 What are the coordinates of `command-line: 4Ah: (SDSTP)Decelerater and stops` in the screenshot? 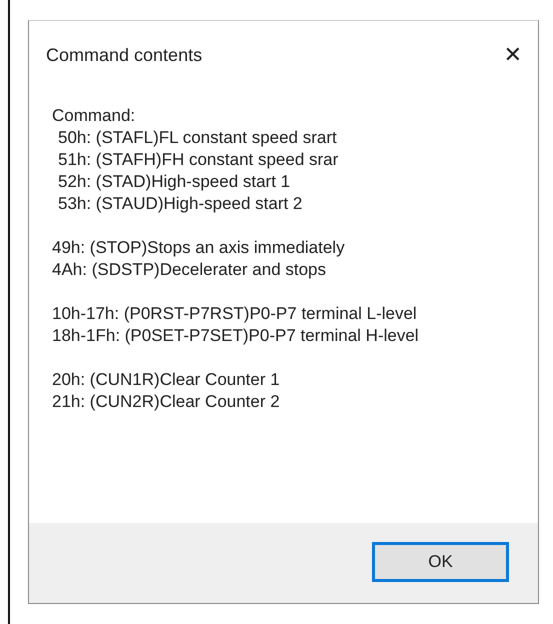 It's located at (189, 270).